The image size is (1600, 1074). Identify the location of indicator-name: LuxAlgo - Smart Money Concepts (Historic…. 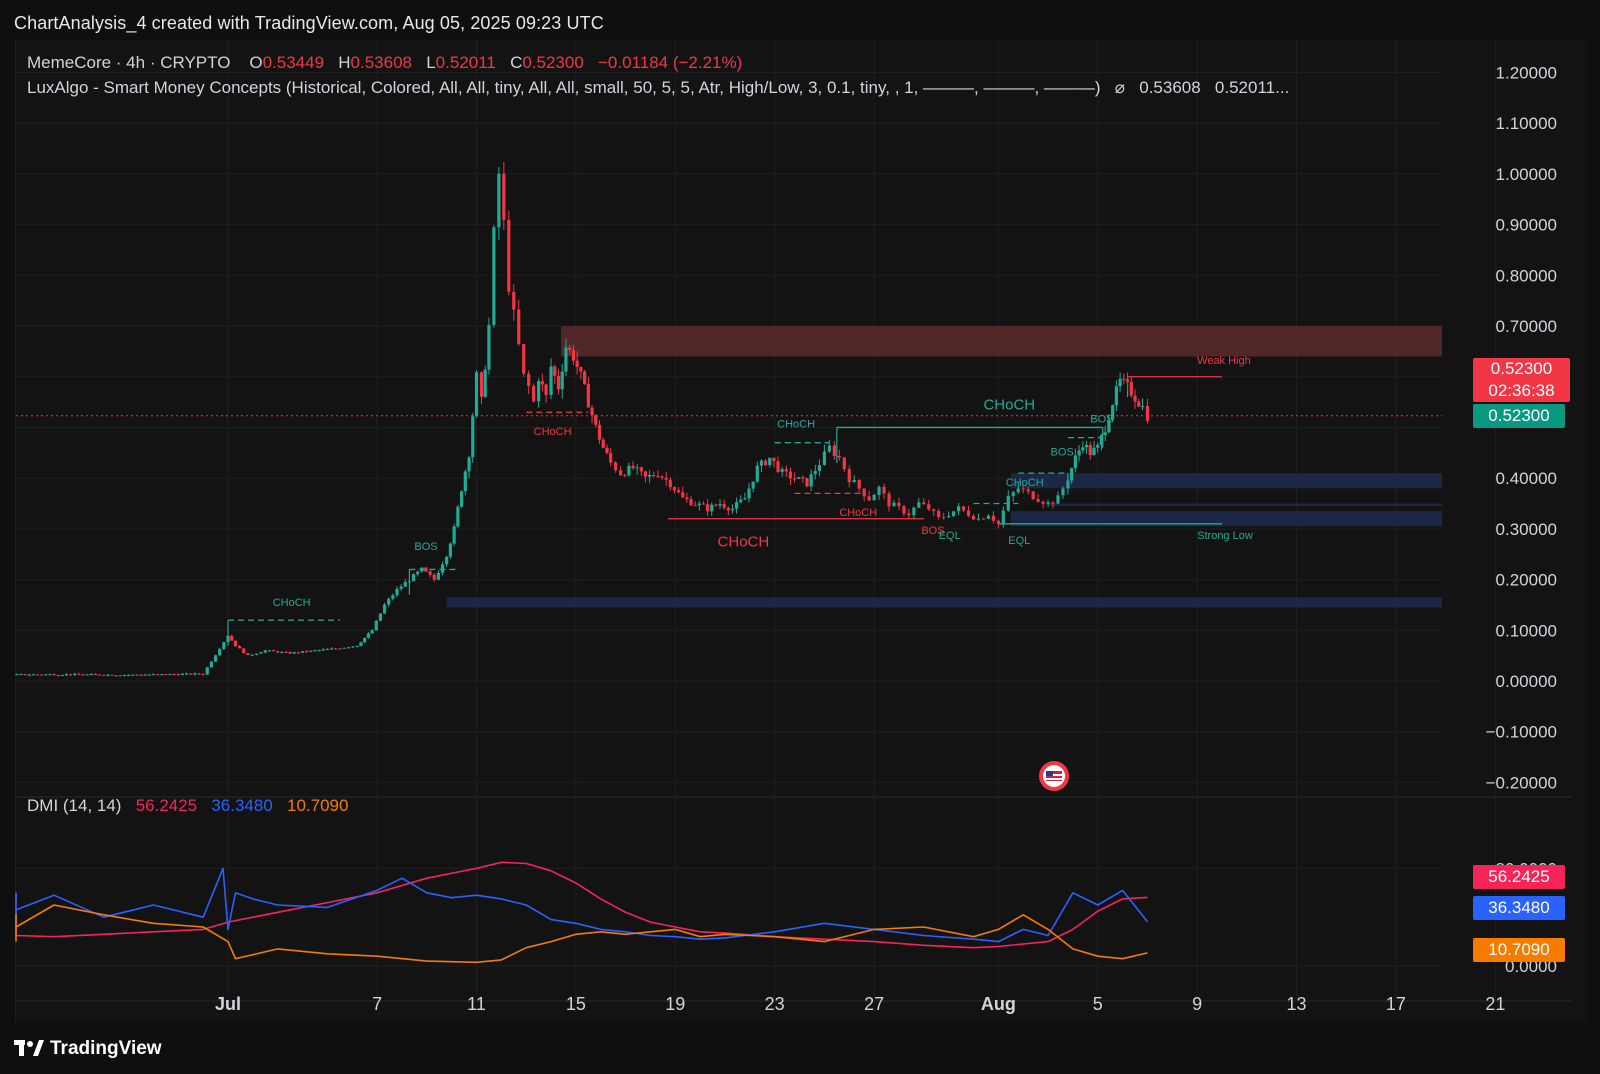
(564, 87).